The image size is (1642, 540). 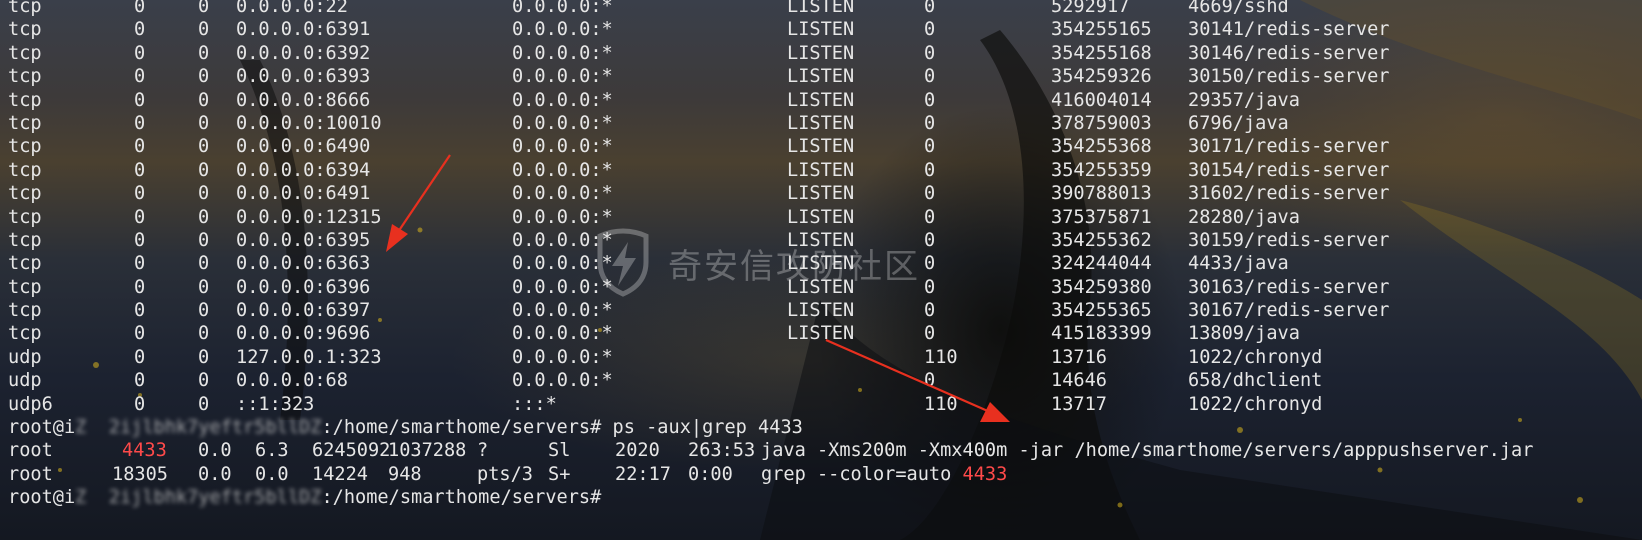 I want to click on netstat-local: 0.0.0.0:6490, so click(x=303, y=147).